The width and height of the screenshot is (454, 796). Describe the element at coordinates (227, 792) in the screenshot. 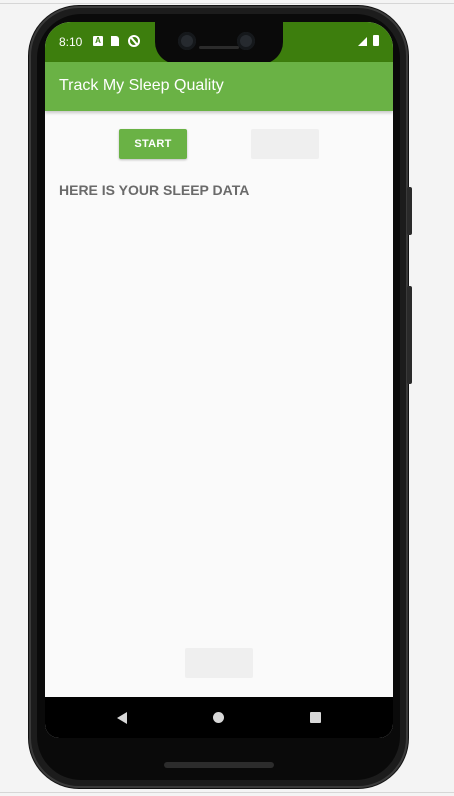

I see `bottom-divider` at that location.